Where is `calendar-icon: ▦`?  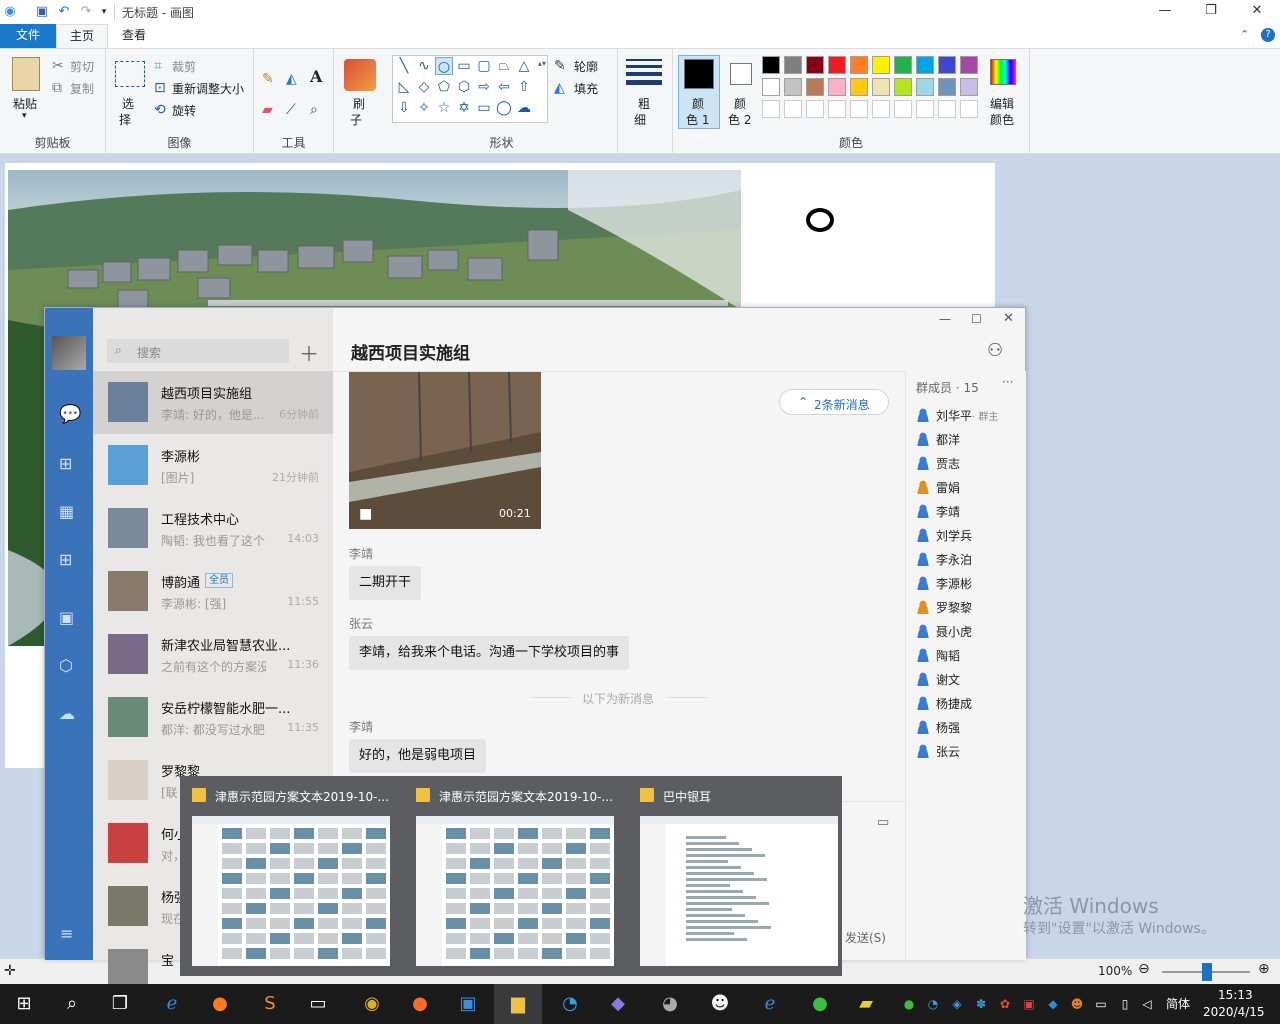
calendar-icon: ▦ is located at coordinates (66, 511).